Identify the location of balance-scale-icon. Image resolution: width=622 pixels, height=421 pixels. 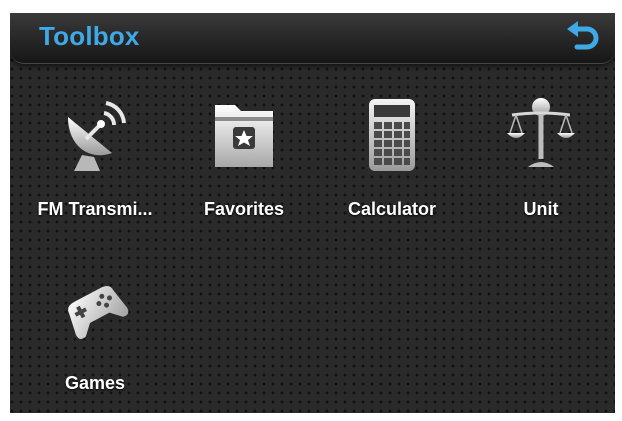
(541, 134).